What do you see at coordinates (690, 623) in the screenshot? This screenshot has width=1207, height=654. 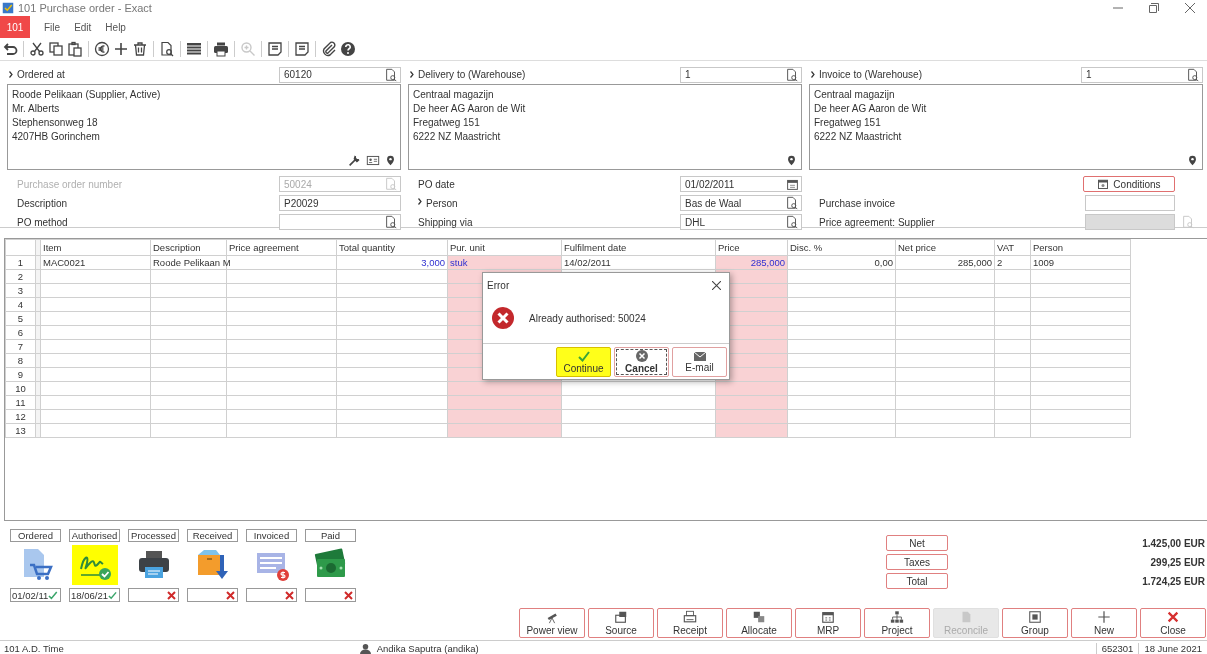 I see `action-button: Receipt` at bounding box center [690, 623].